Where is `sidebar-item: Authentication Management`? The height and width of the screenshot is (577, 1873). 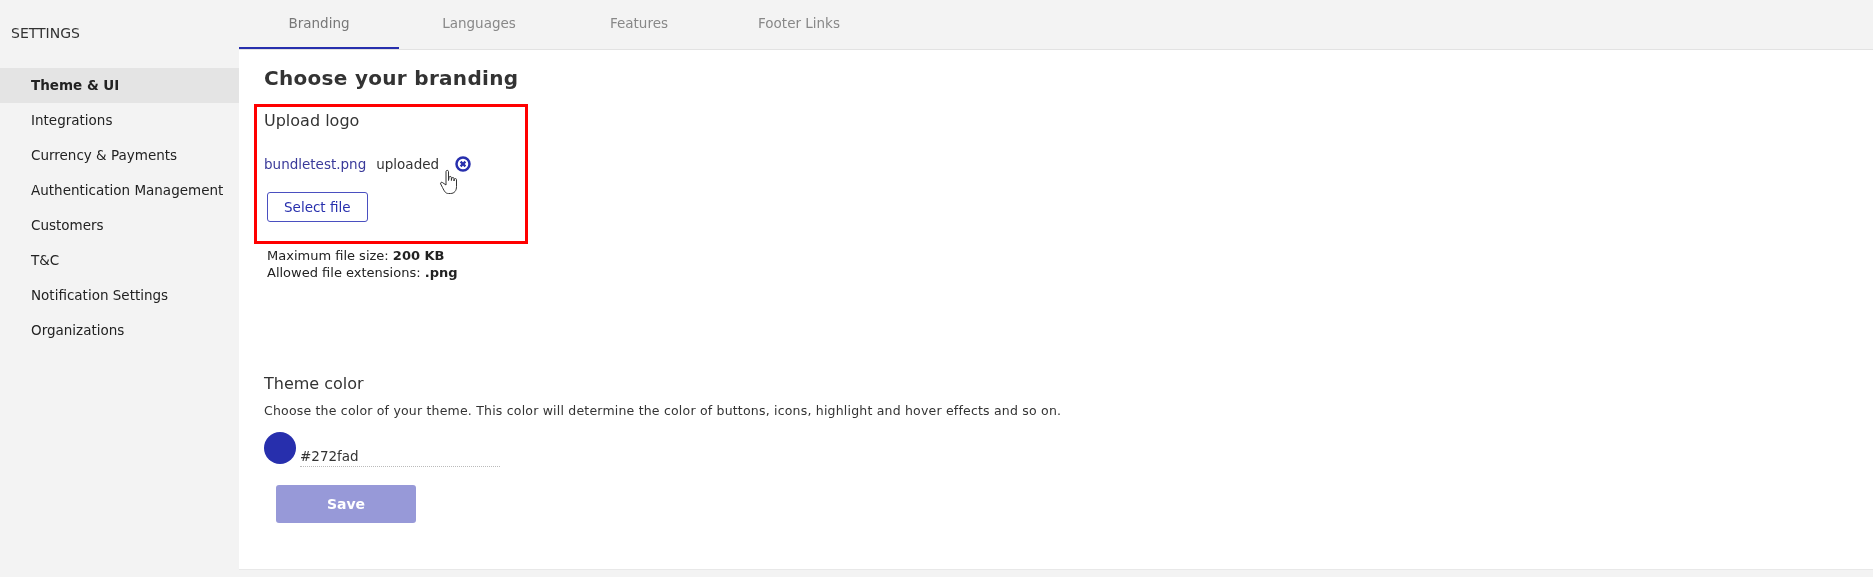
sidebar-item: Authentication Management is located at coordinates (119, 190).